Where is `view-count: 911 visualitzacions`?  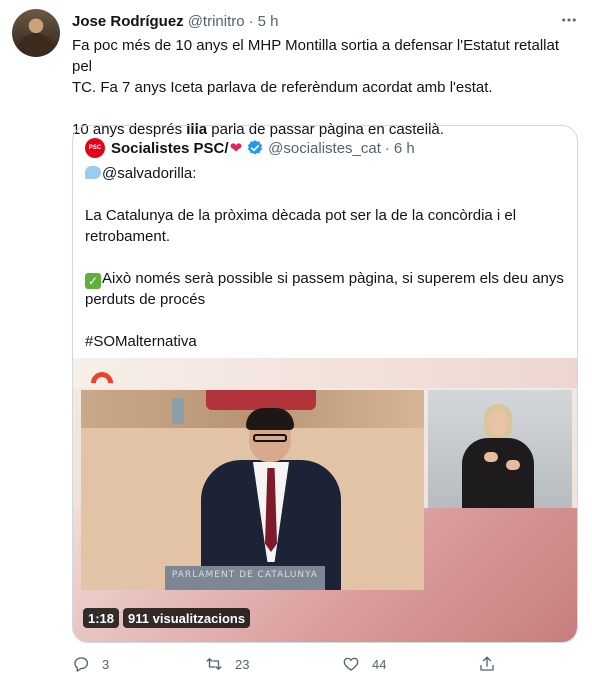 view-count: 911 visualitzacions is located at coordinates (187, 618).